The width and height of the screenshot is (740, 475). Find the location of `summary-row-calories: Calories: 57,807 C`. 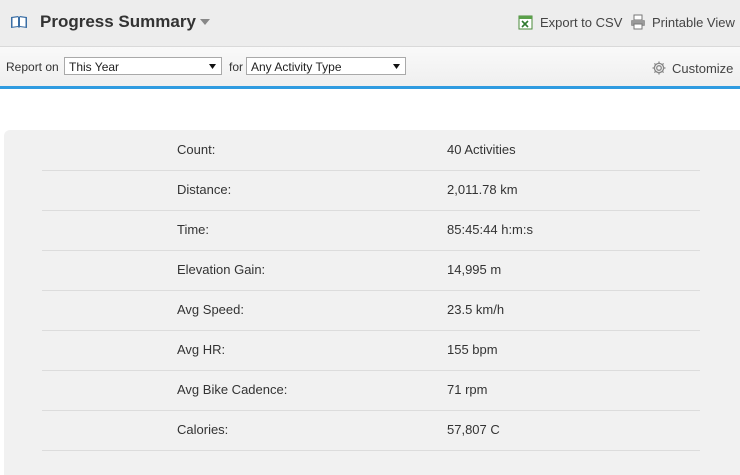

summary-row-calories: Calories: 57,807 C is located at coordinates (371, 430).